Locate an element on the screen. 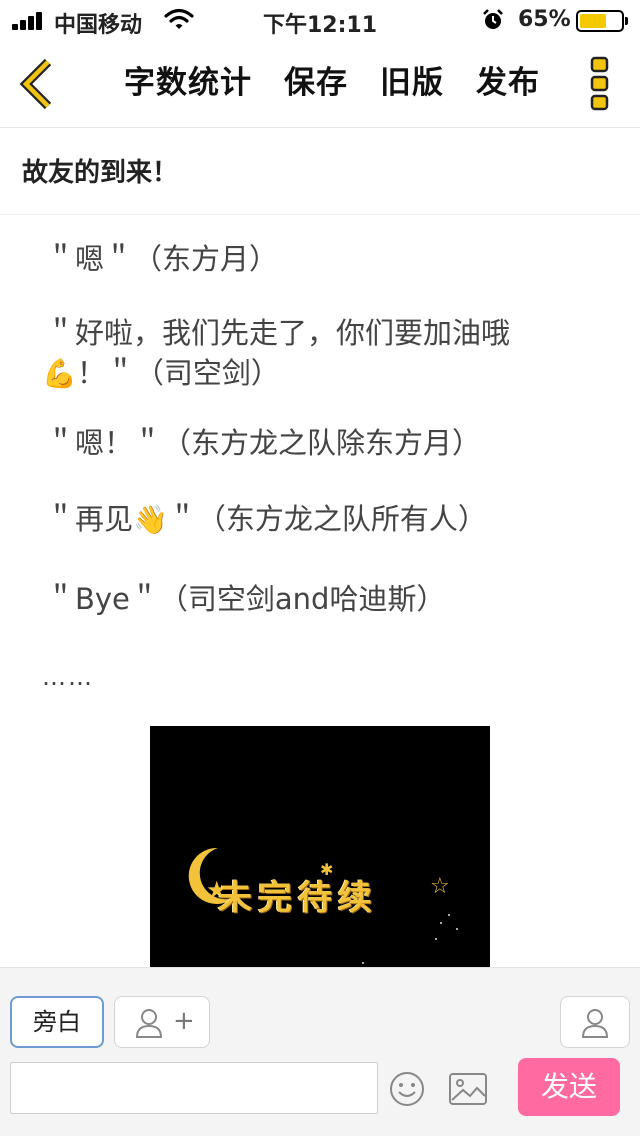  toolbar-actions: 字数统计 保存 旧版 发布 is located at coordinates (348, 83).